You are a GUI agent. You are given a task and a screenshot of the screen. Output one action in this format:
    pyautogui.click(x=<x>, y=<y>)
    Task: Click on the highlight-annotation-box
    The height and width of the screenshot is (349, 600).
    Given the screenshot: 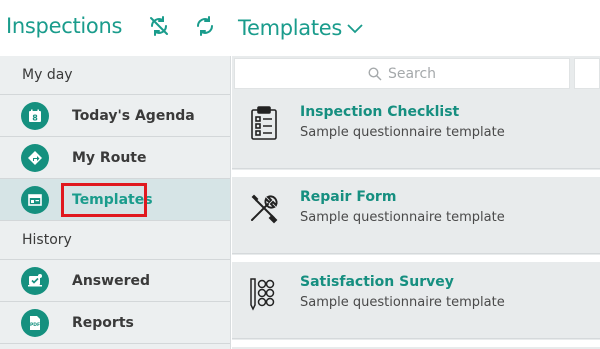 What is the action you would take?
    pyautogui.click(x=104, y=200)
    